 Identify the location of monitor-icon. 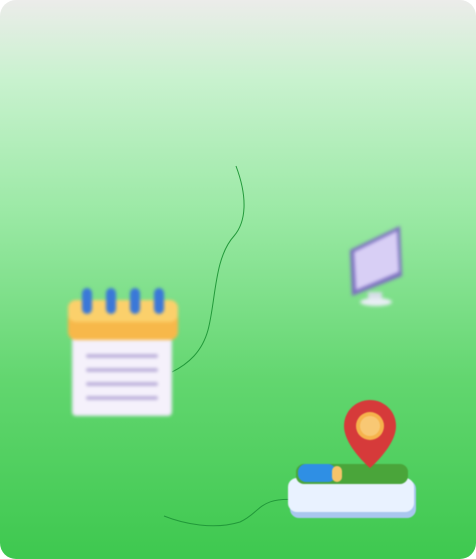
(376, 266).